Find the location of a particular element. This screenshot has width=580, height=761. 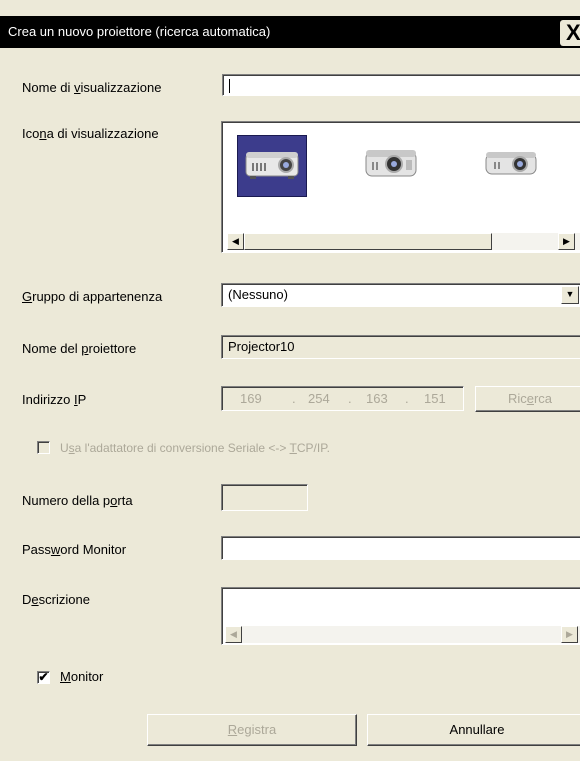

group-select: (Nessuno) ▼ is located at coordinates (400, 295).